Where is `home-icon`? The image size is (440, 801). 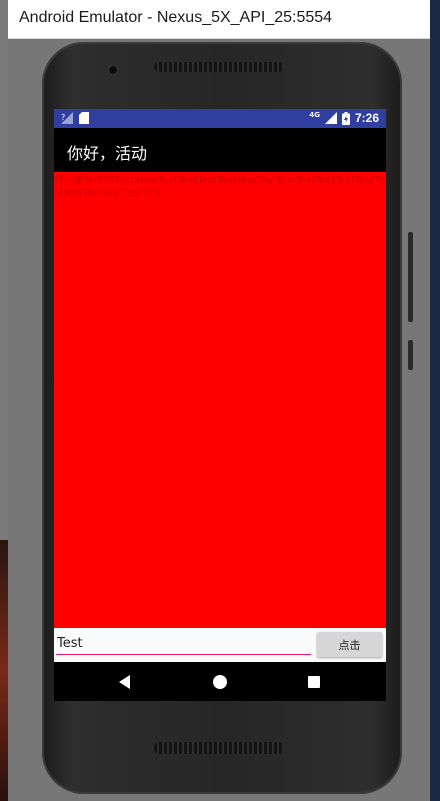
home-icon is located at coordinates (220, 682).